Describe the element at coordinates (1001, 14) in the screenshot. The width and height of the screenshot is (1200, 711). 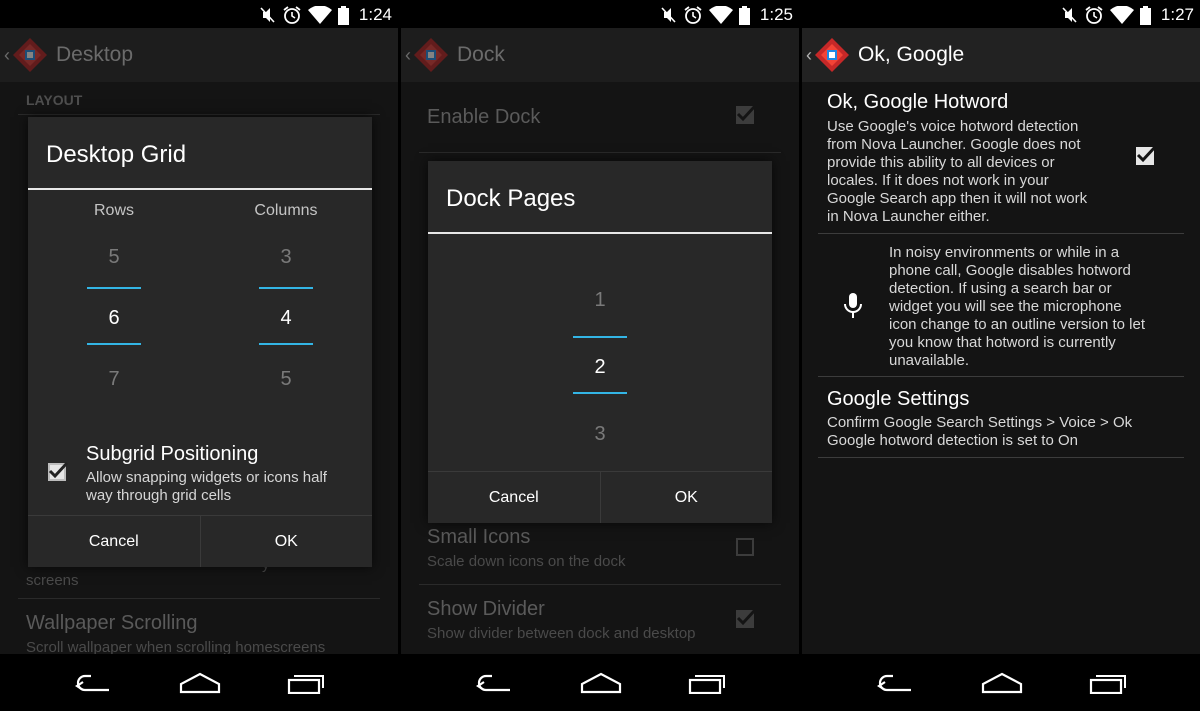
I see `status-bar: 1:27` at that location.